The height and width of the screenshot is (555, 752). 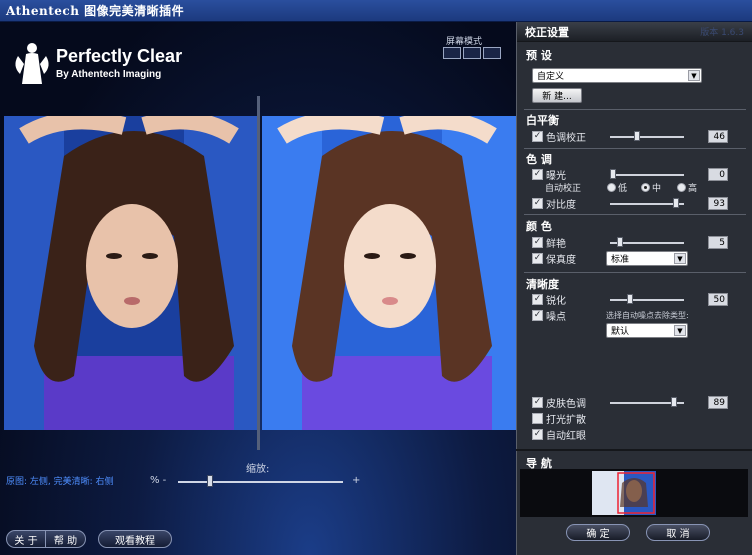 I want to click on noise-row: ✓ 噪点, so click(x=549, y=315).